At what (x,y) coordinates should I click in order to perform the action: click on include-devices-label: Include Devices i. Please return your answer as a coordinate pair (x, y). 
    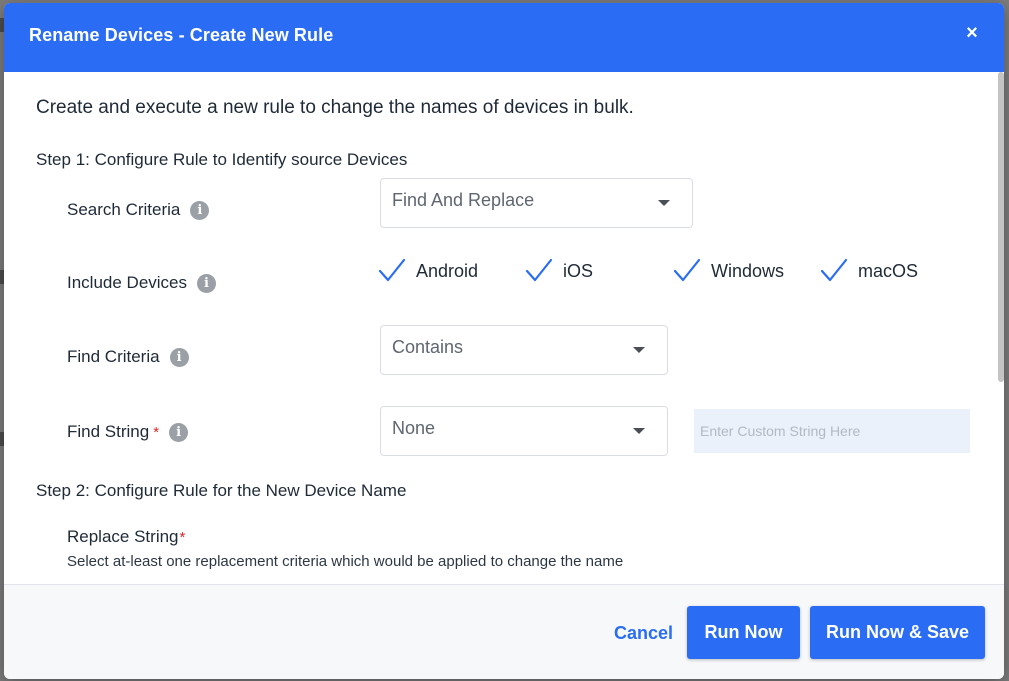
    Looking at the image, I should click on (142, 283).